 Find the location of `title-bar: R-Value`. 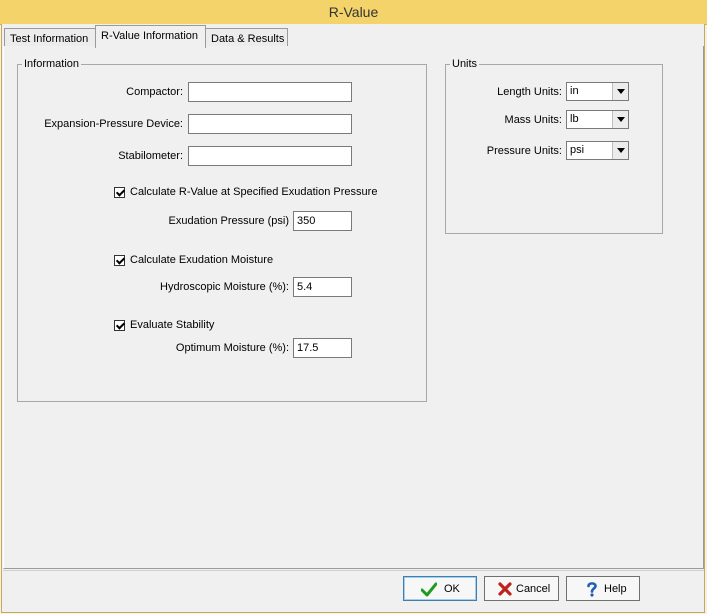

title-bar: R-Value is located at coordinates (353, 12).